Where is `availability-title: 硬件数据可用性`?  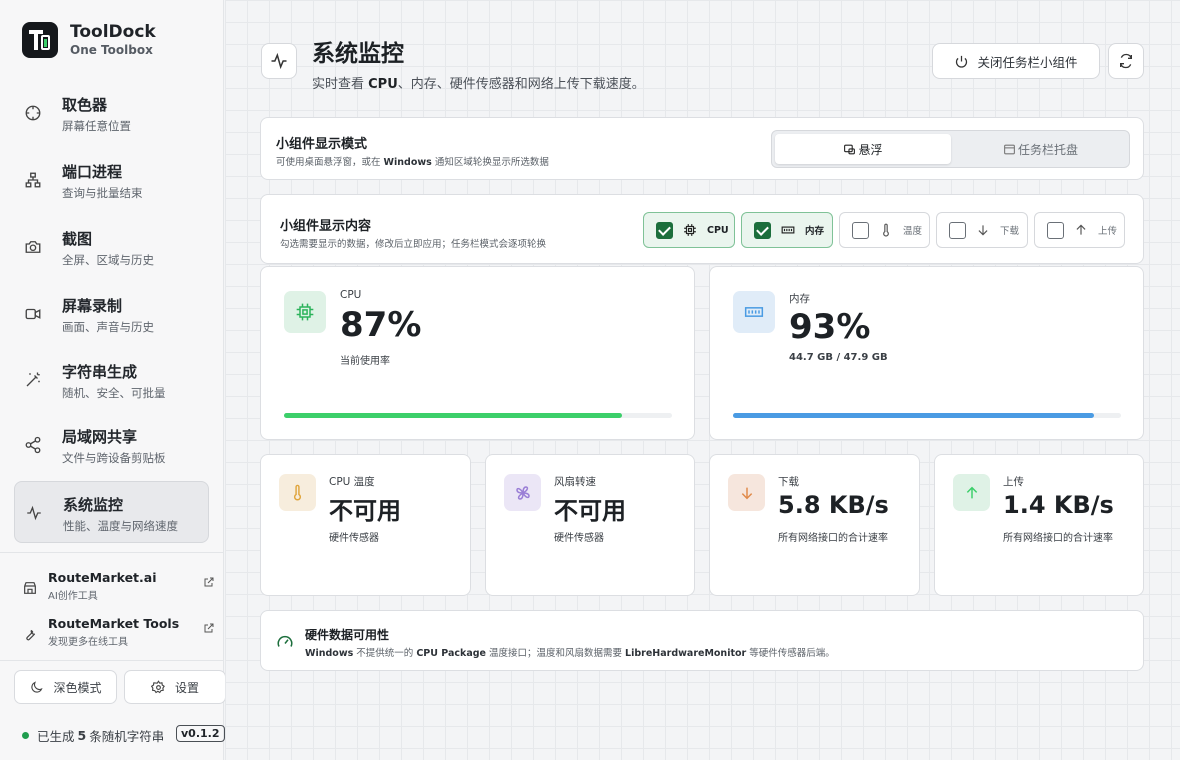 availability-title: 硬件数据可用性 is located at coordinates (347, 635).